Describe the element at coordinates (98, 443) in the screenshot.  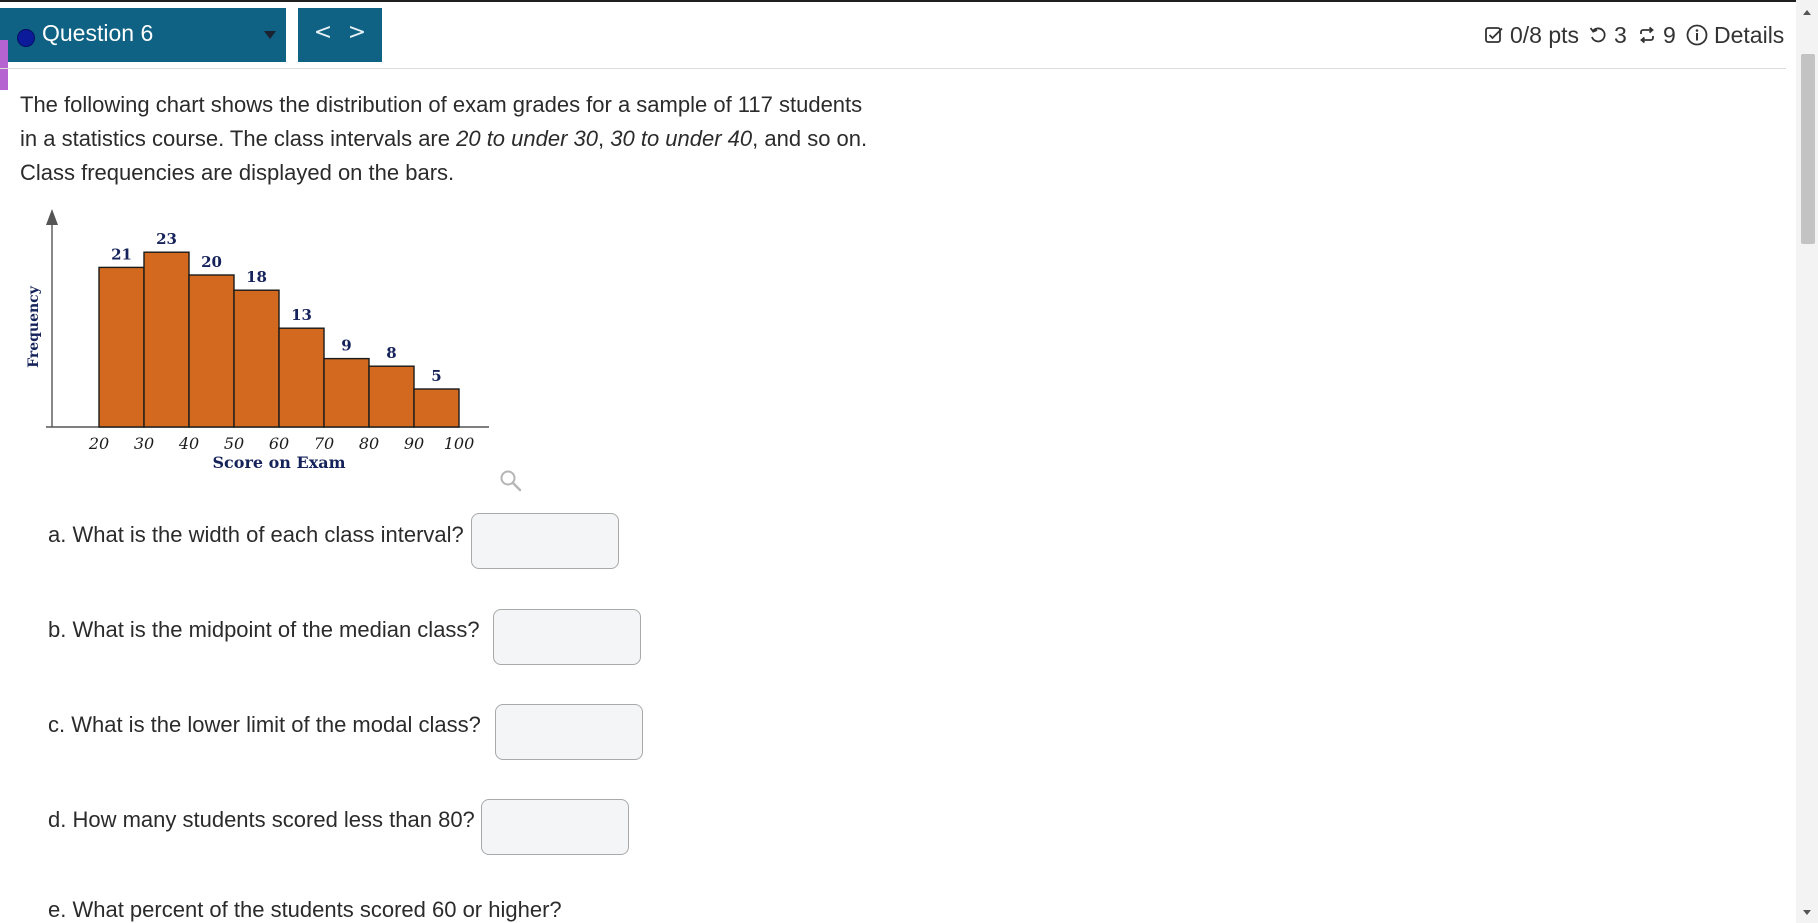
I see `x-tick-label: 20` at that location.